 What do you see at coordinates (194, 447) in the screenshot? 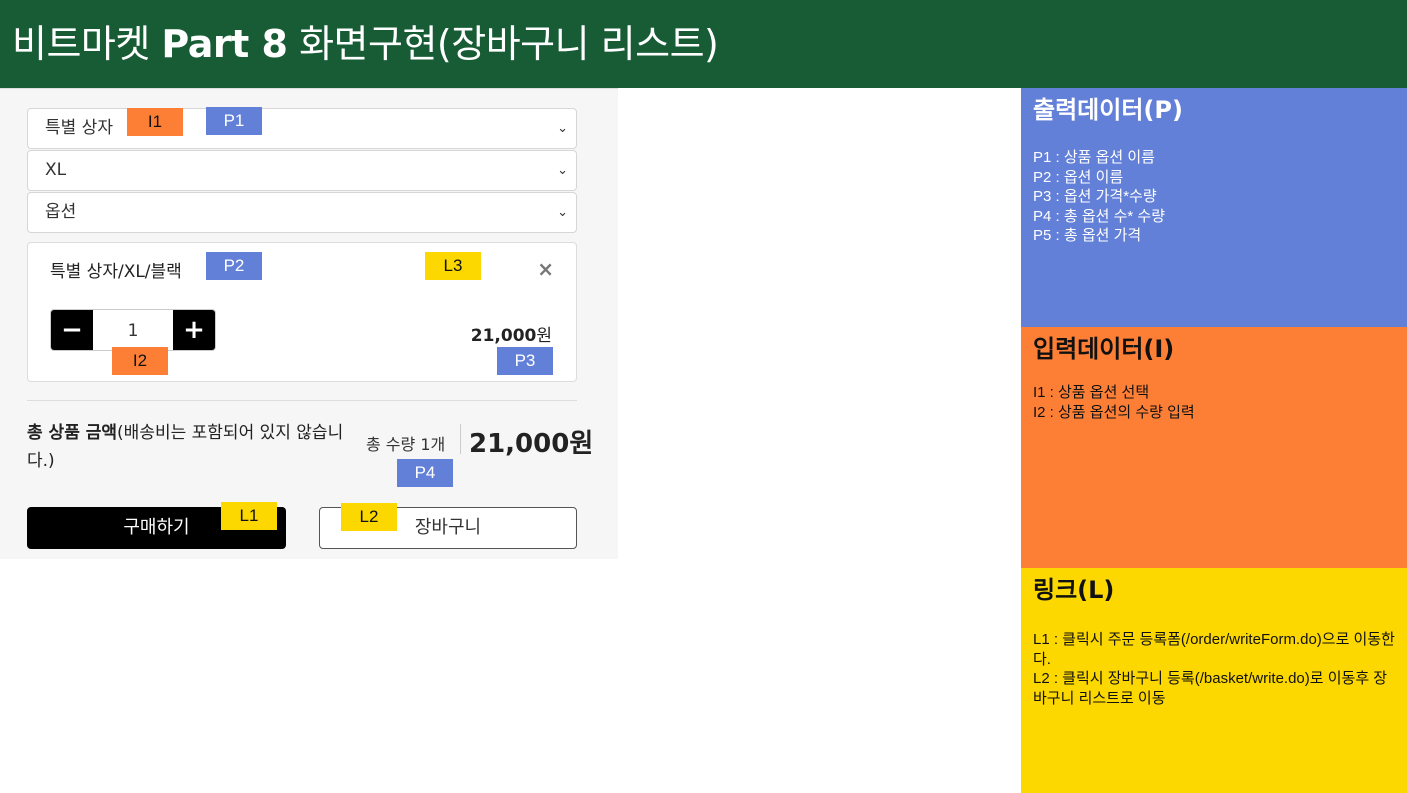
I see `total-amount-label: 총 상품 금액(배송비는 포함되어 있지 않습니다.)` at bounding box center [194, 447].